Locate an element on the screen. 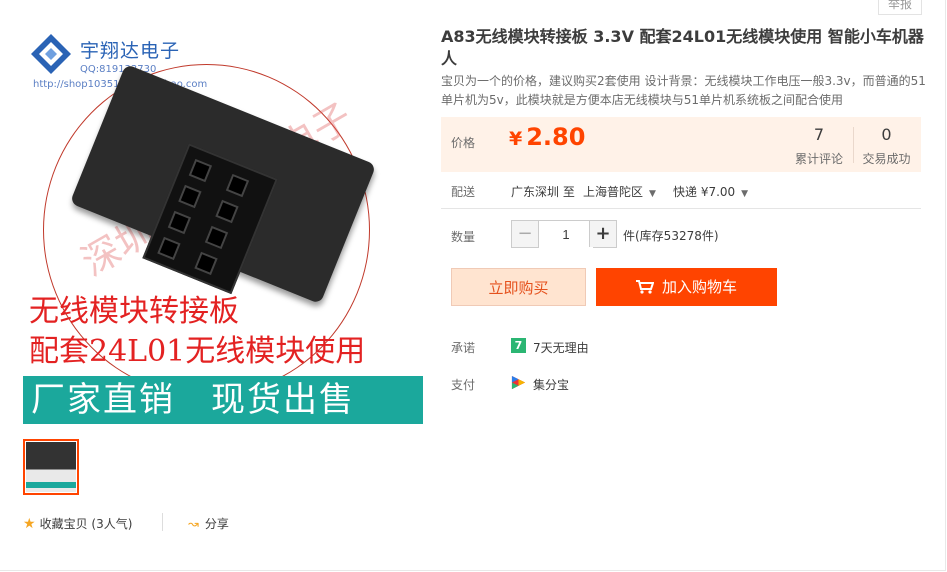 The width and height of the screenshot is (947, 572). stock-text: 件(库存53278件) is located at coordinates (671, 236).